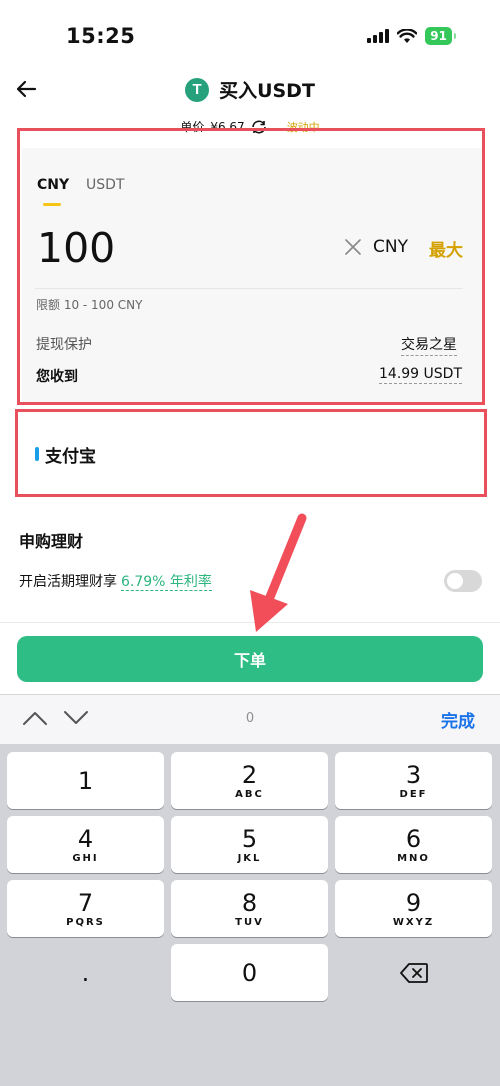  I want to click on backspace-key, so click(413, 972).